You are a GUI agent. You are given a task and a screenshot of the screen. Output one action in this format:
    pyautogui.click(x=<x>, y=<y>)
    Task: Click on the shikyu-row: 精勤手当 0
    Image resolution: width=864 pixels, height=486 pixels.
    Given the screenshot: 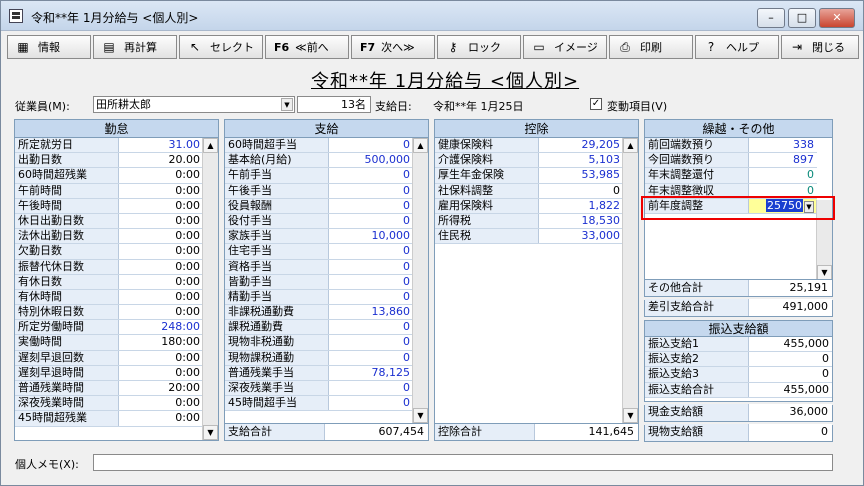 What is the action you would take?
    pyautogui.click(x=319, y=297)
    